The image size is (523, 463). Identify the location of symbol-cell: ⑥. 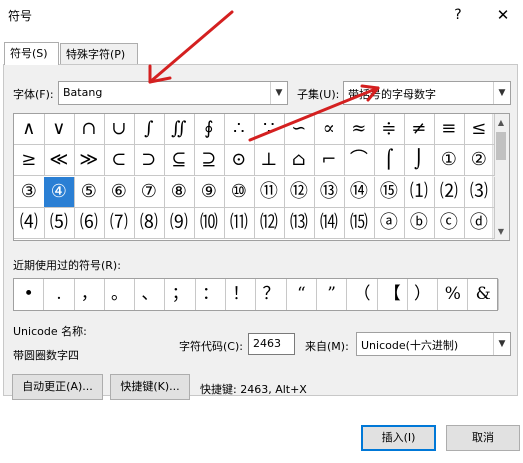
(119, 192).